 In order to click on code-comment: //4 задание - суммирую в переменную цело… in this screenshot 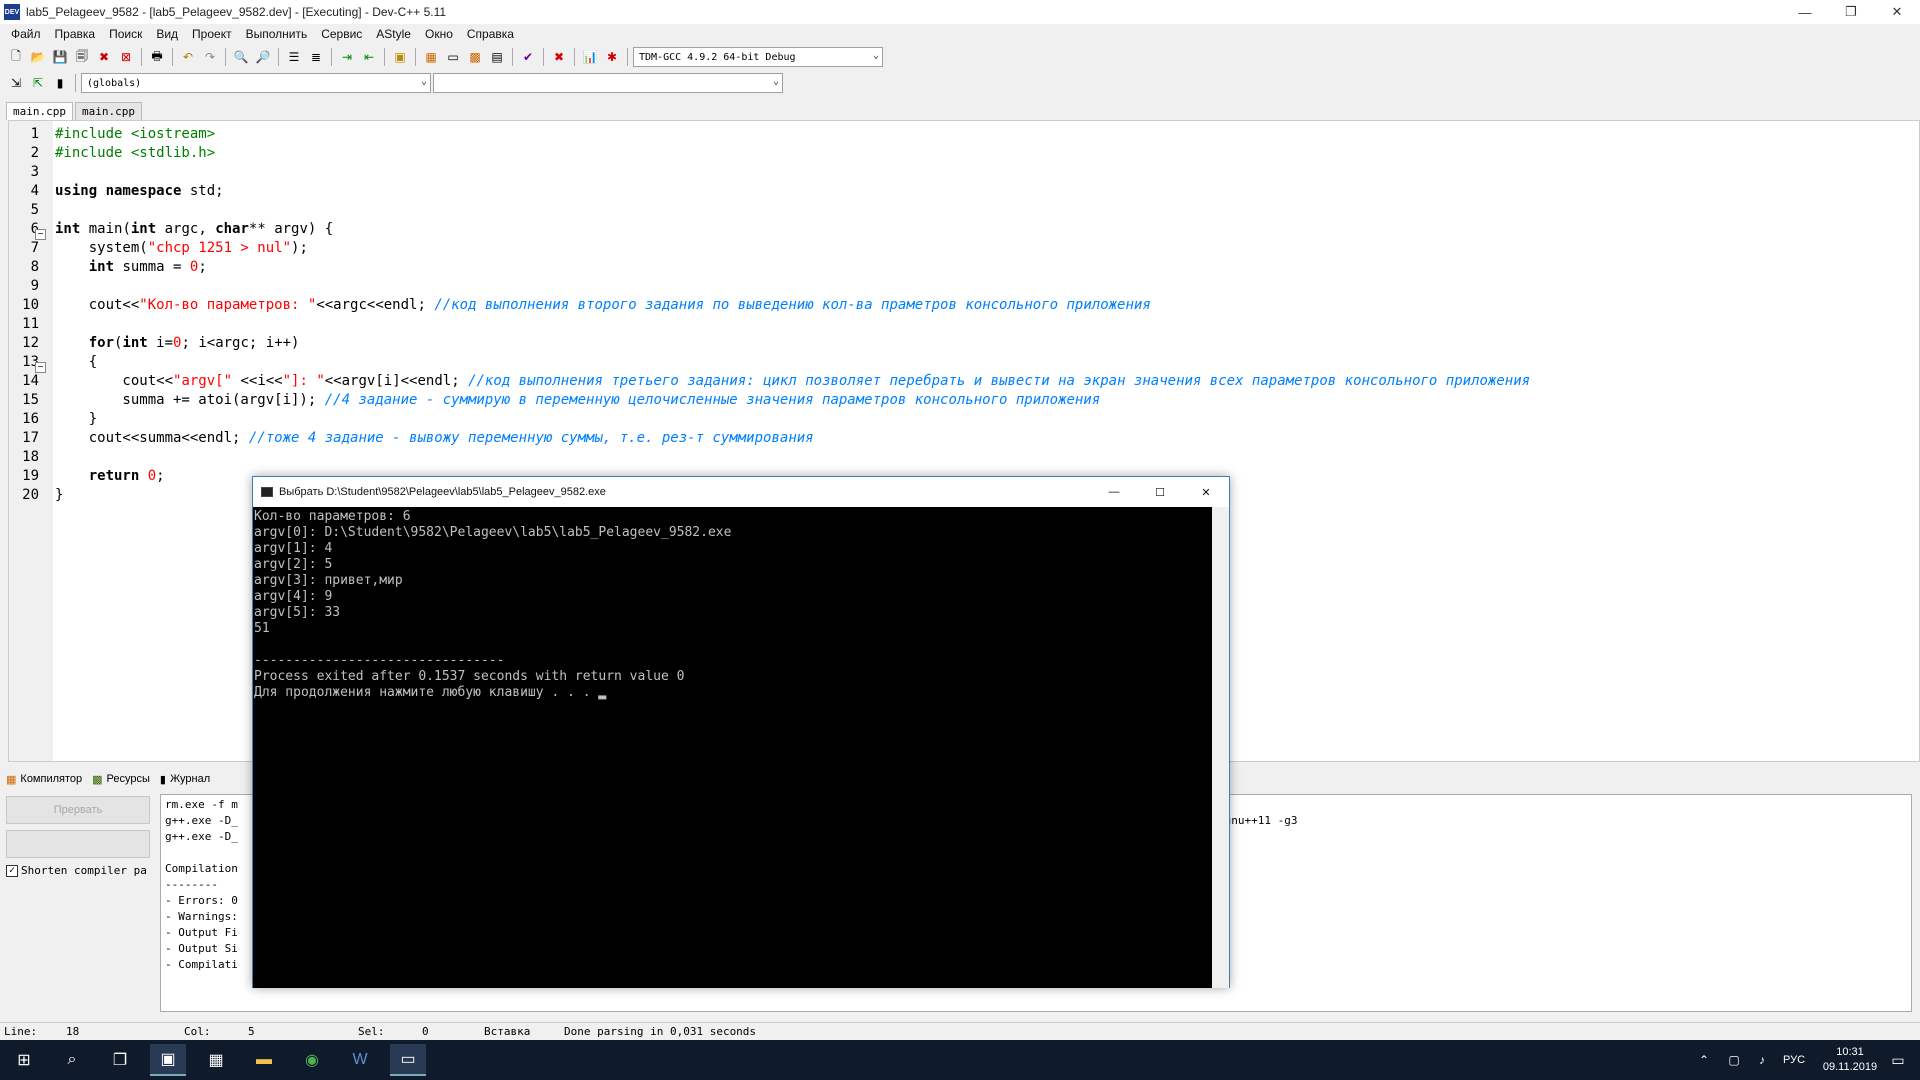, I will do `click(712, 400)`.